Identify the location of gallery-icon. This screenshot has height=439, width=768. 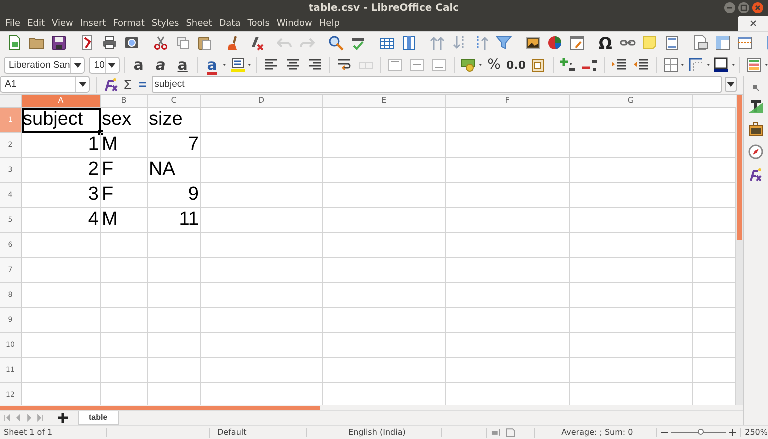
(756, 128).